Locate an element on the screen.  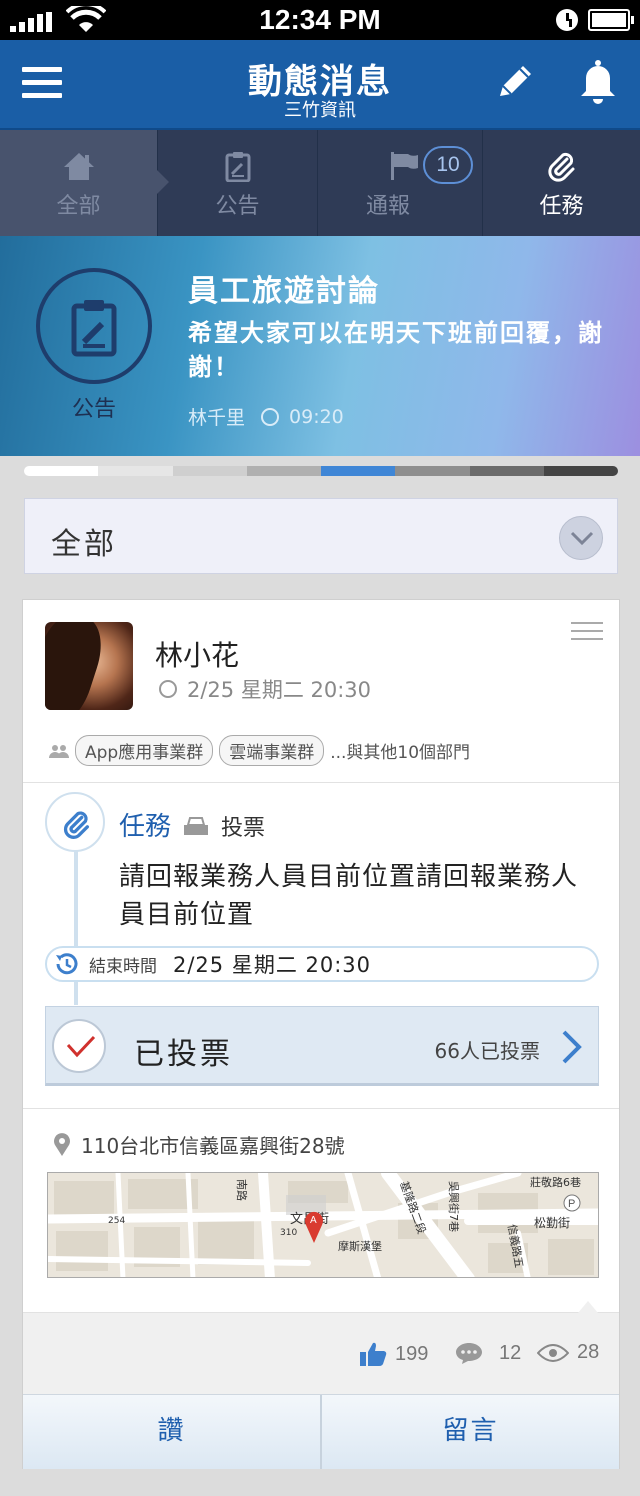
tab-announcement: 公告 is located at coordinates (238, 183).